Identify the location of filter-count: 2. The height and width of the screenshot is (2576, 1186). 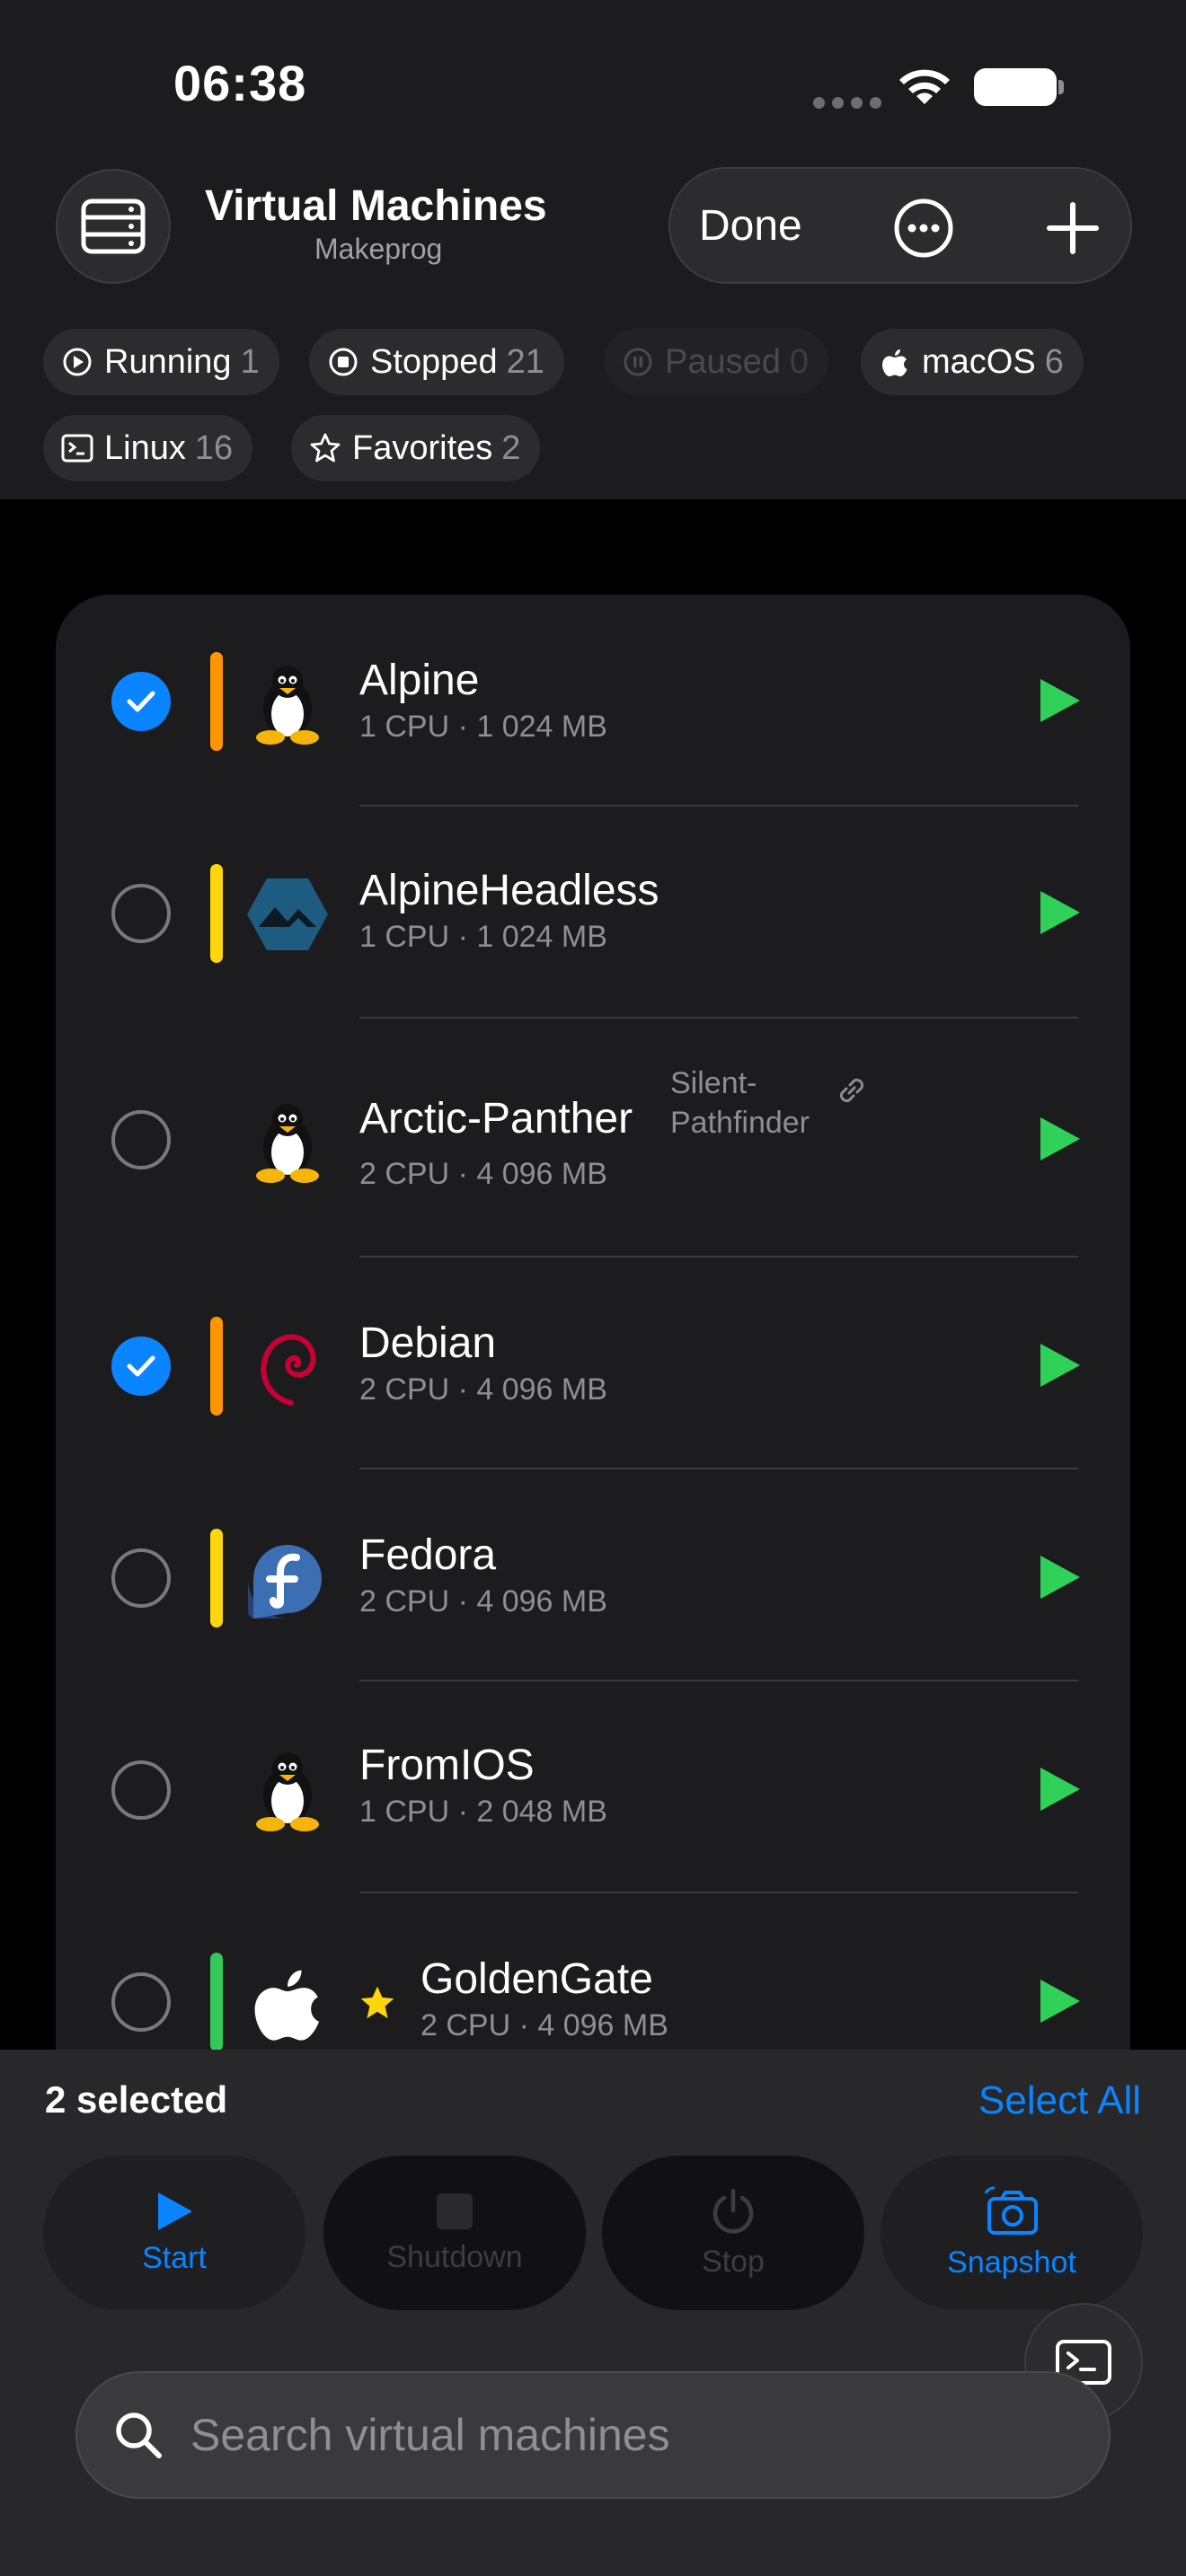
(511, 447).